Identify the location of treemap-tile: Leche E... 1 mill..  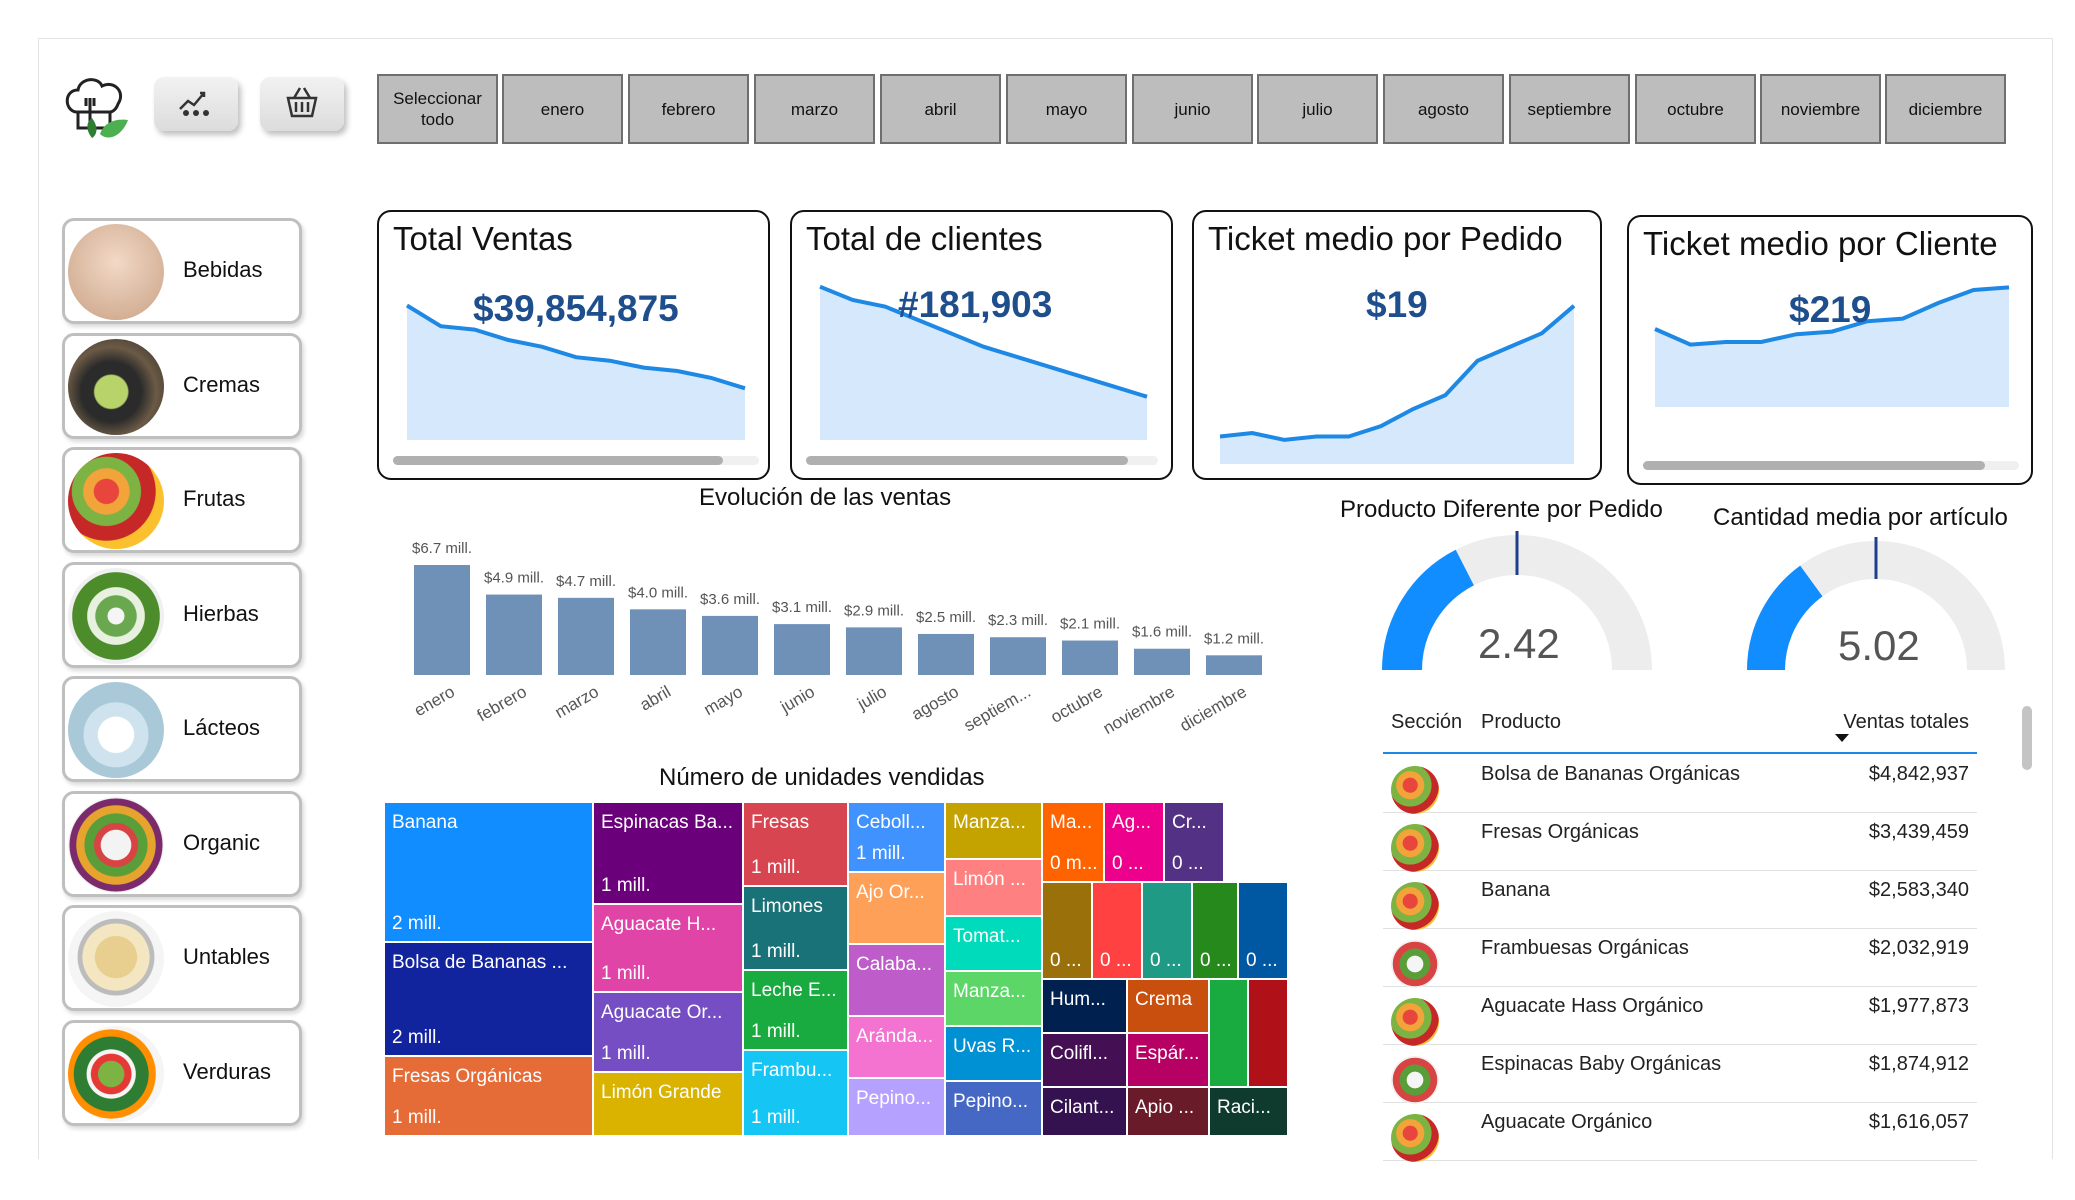
(795, 1010).